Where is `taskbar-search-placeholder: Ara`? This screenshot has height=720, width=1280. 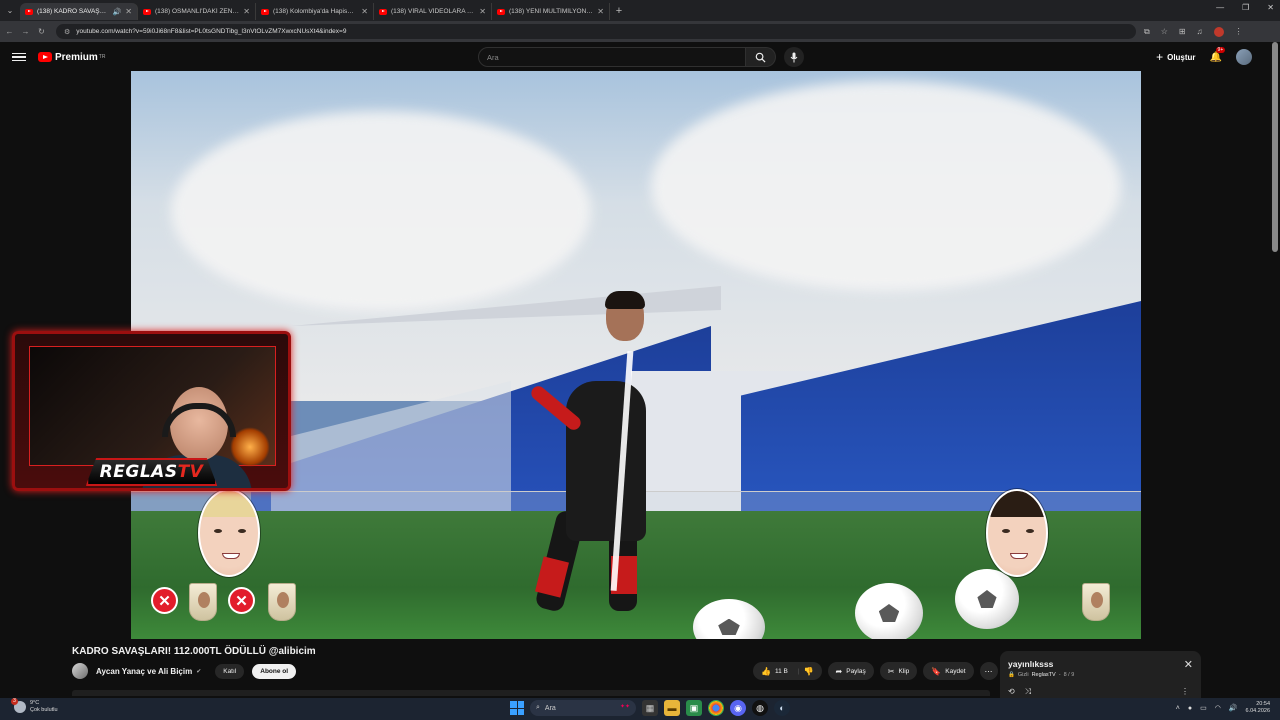 taskbar-search-placeholder: Ara is located at coordinates (550, 708).